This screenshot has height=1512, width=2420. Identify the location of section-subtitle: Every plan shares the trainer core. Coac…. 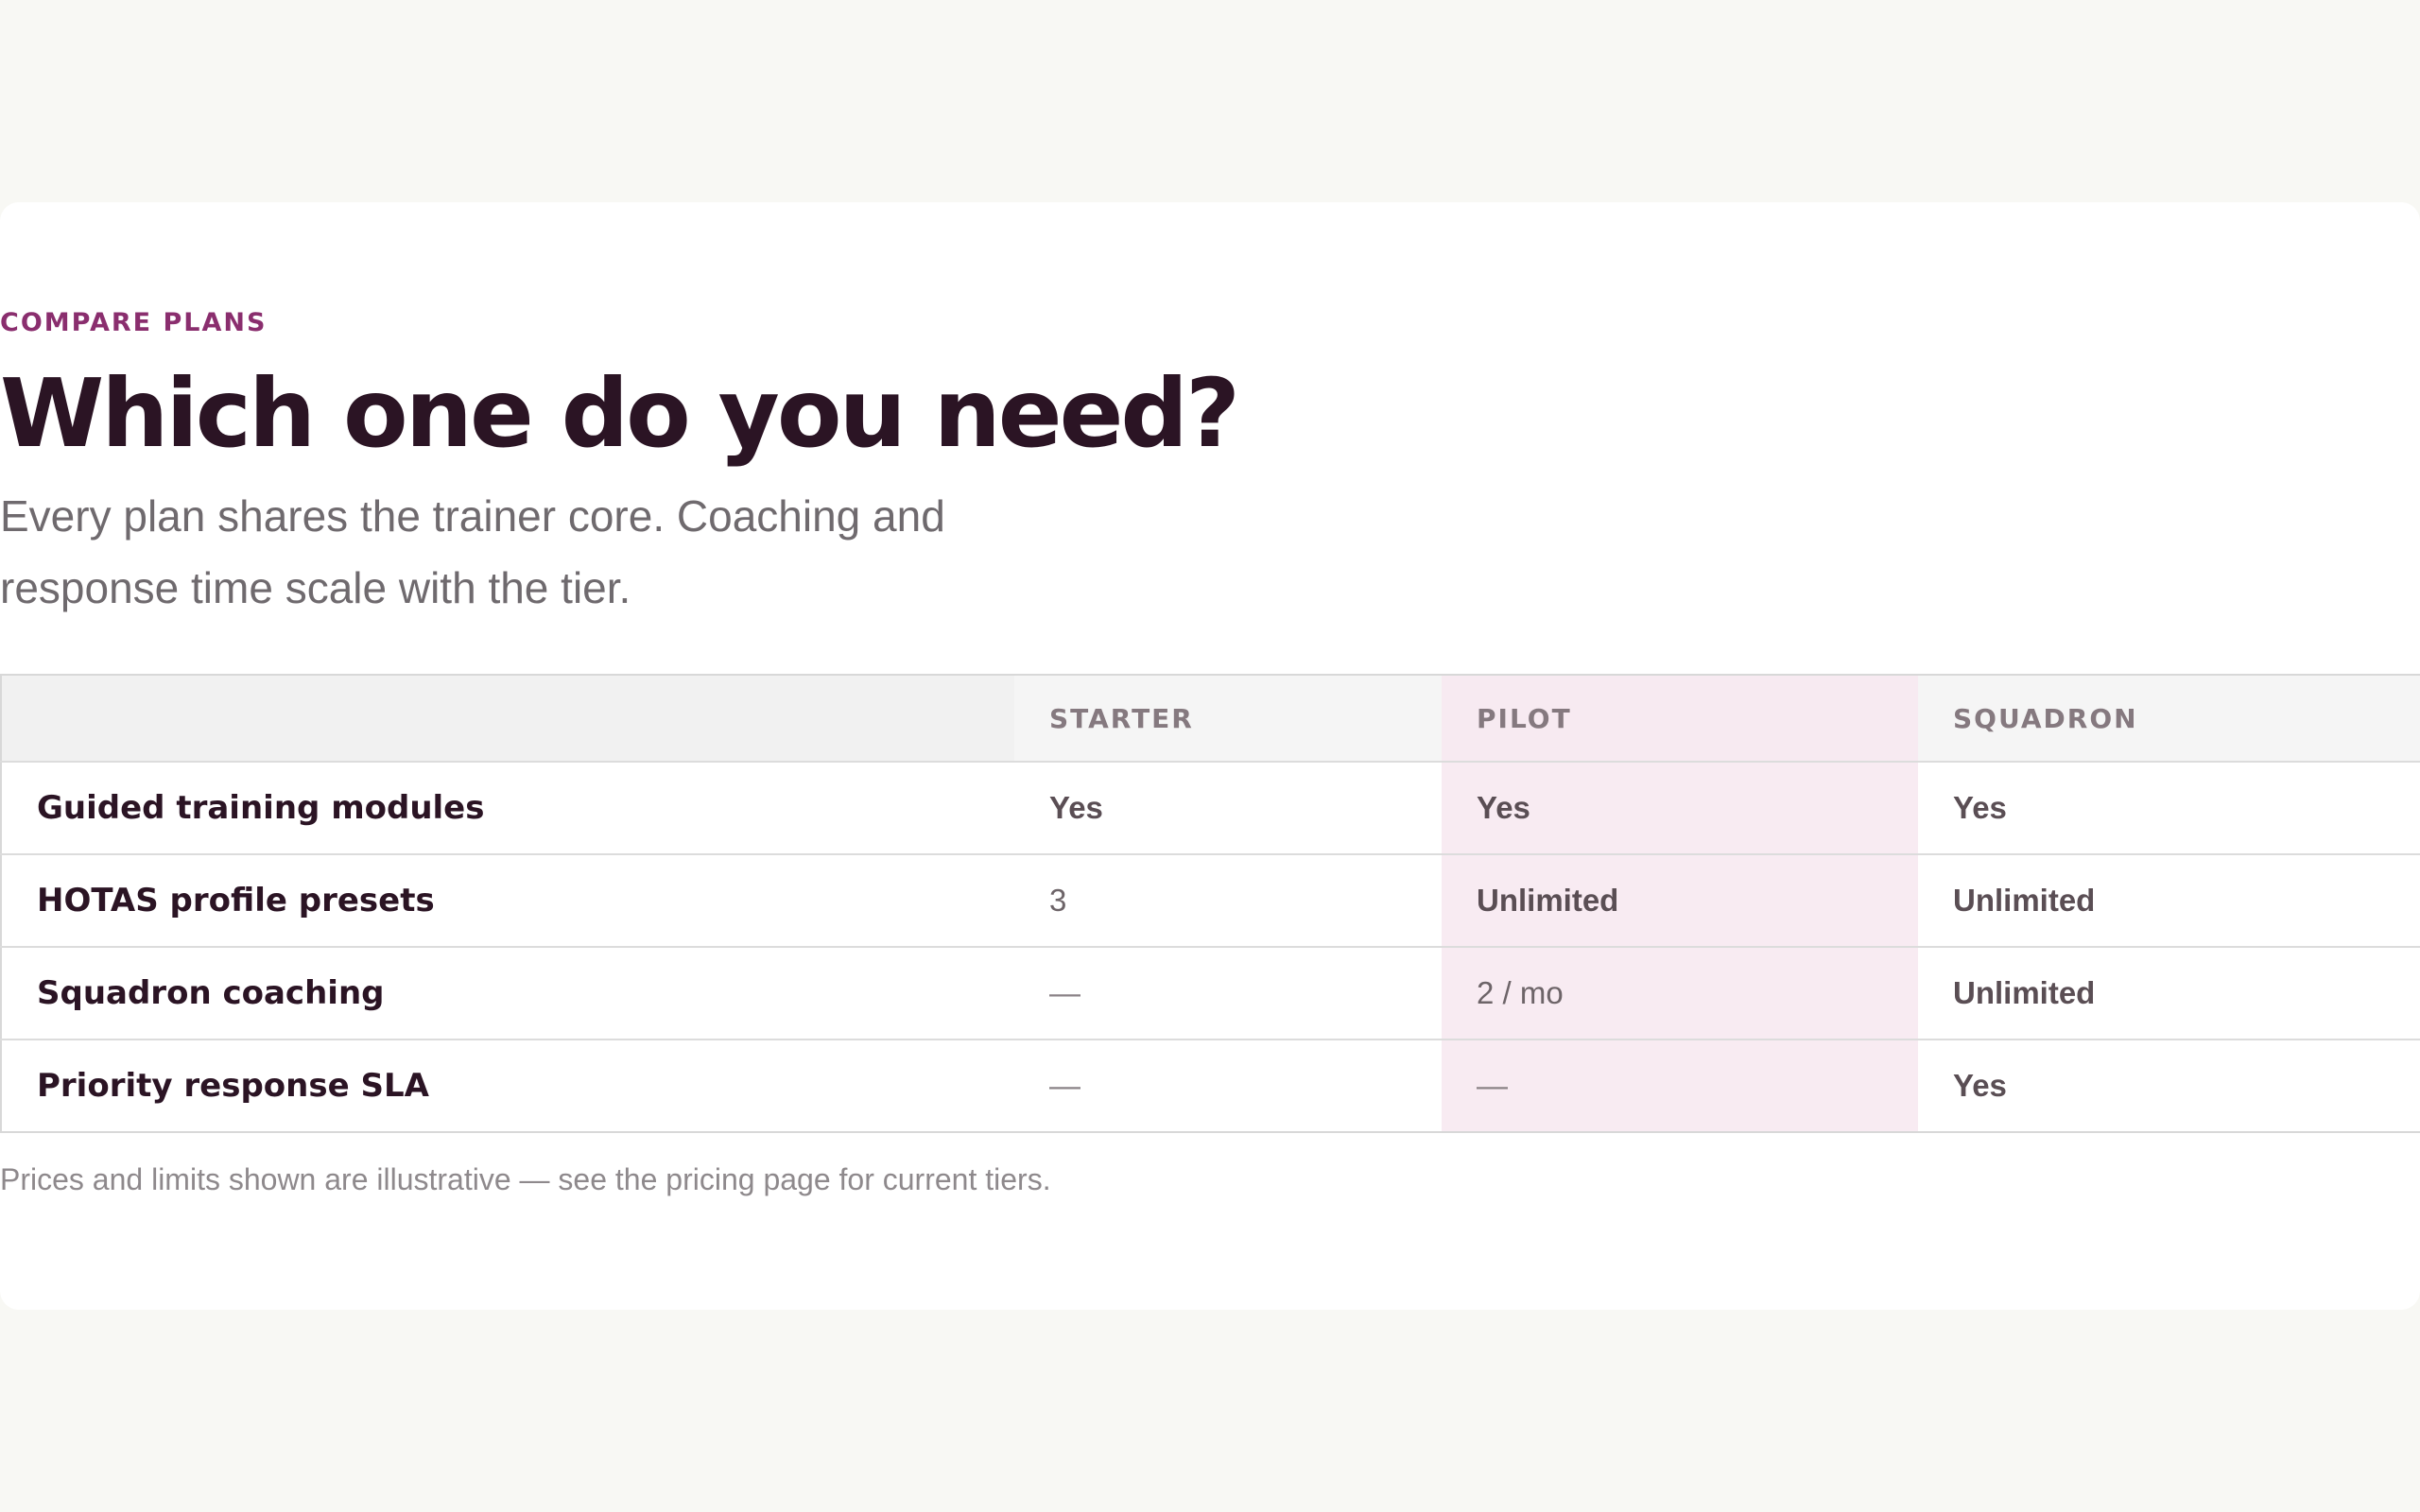
(472, 551).